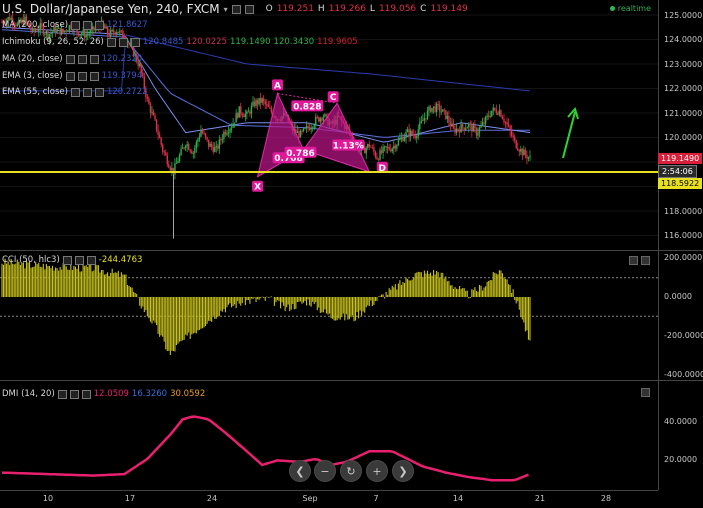  Describe the element at coordinates (325, 471) in the screenshot. I see `zoom-out-button: −` at that location.